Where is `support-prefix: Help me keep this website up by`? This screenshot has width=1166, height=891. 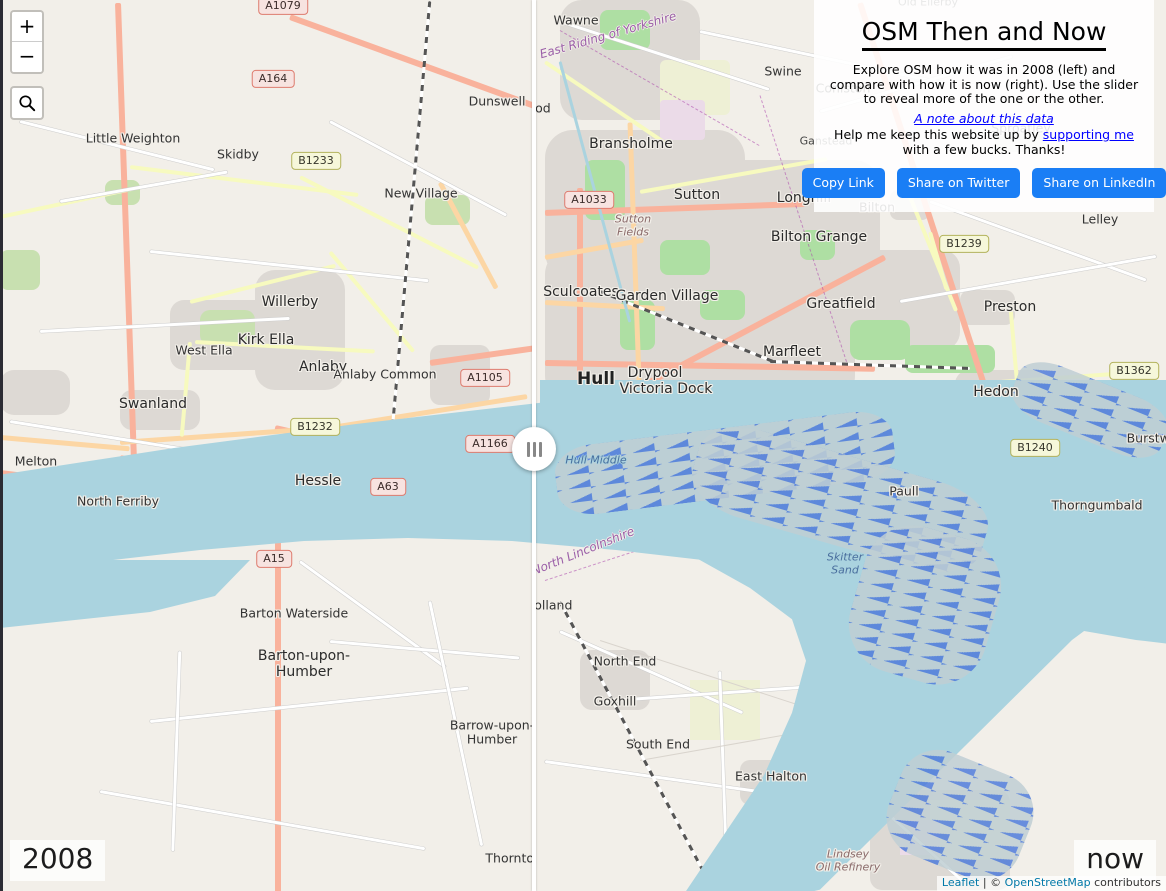 support-prefix: Help me keep this website up by is located at coordinates (936, 134).